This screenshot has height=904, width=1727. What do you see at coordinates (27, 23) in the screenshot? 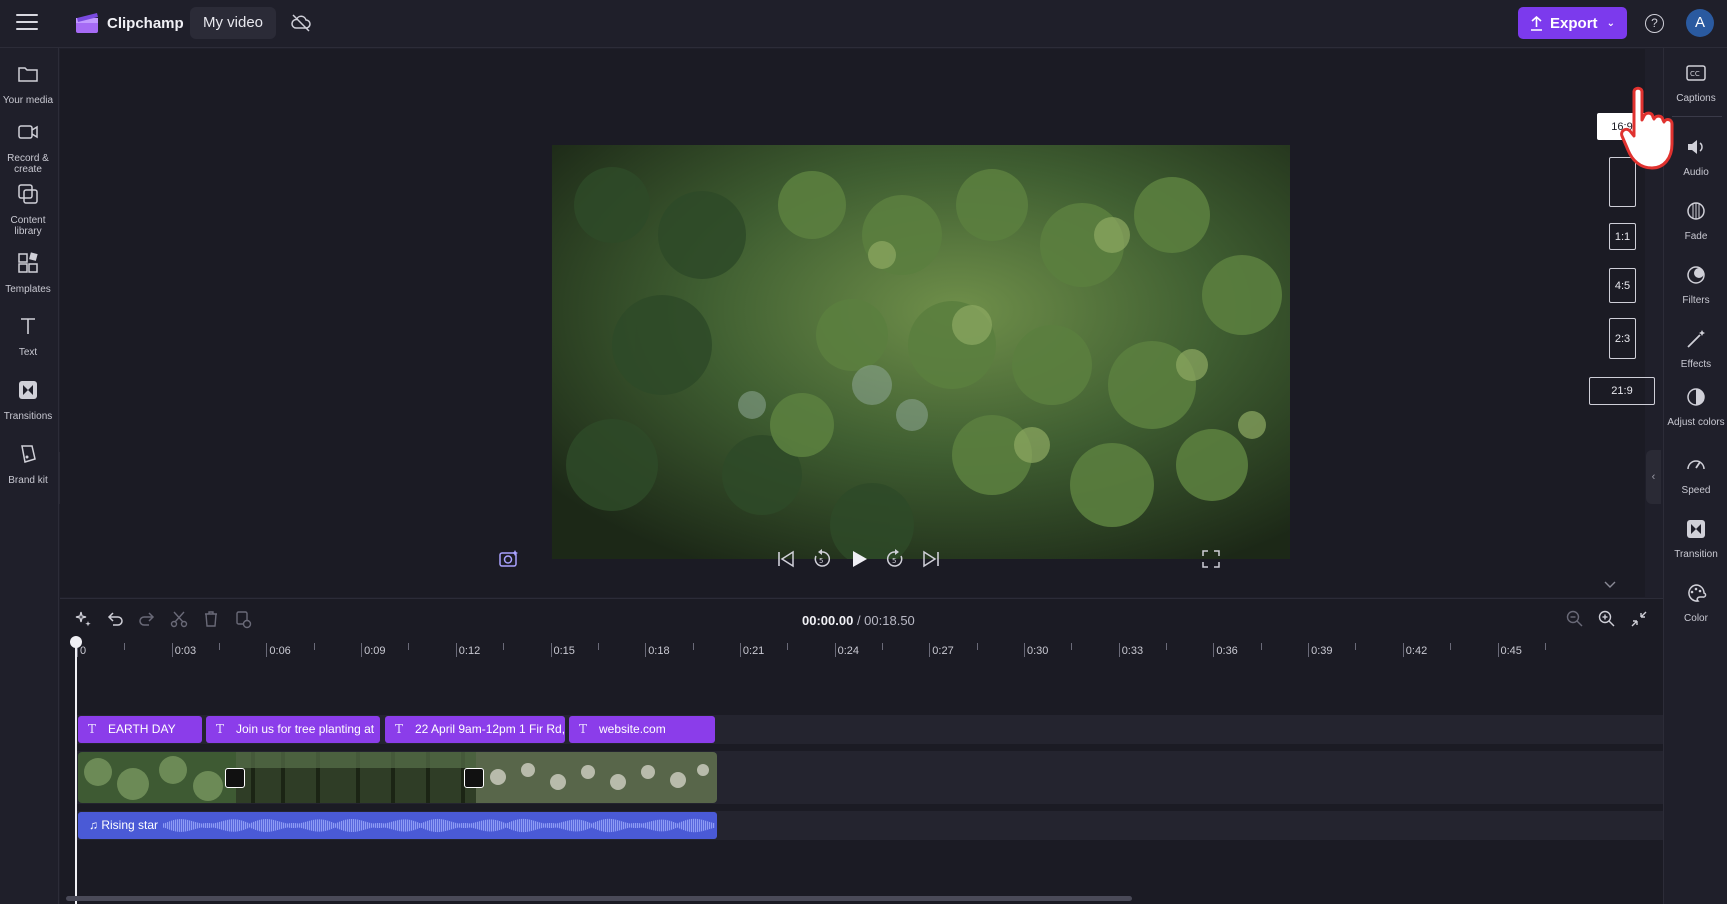
I see `menu-icon` at bounding box center [27, 23].